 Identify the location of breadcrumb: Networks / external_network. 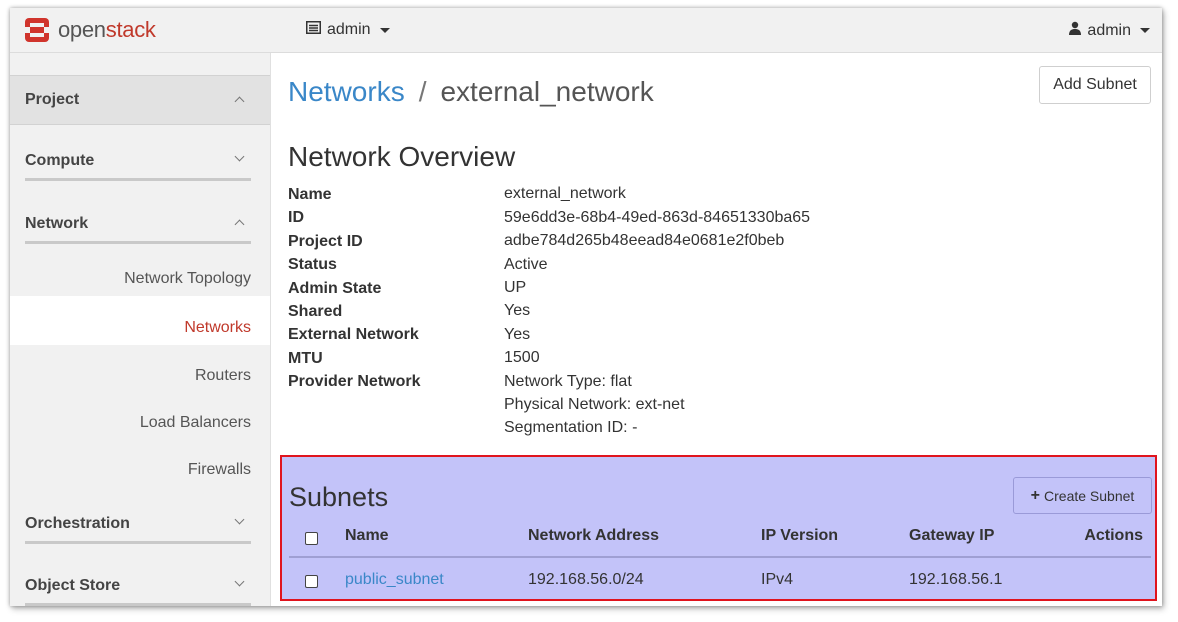
(471, 92).